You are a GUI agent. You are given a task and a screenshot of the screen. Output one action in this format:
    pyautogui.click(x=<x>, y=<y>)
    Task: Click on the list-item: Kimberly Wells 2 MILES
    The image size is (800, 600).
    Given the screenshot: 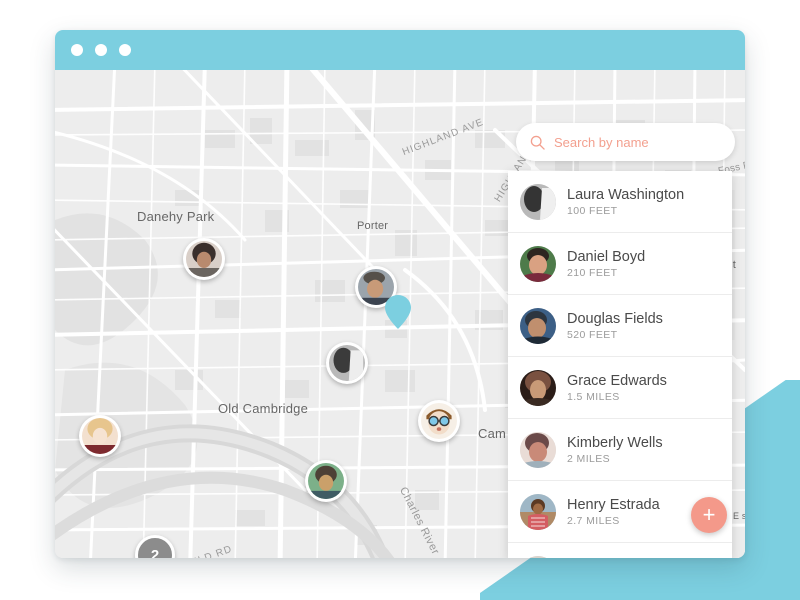 What is the action you would take?
    pyautogui.click(x=620, y=450)
    